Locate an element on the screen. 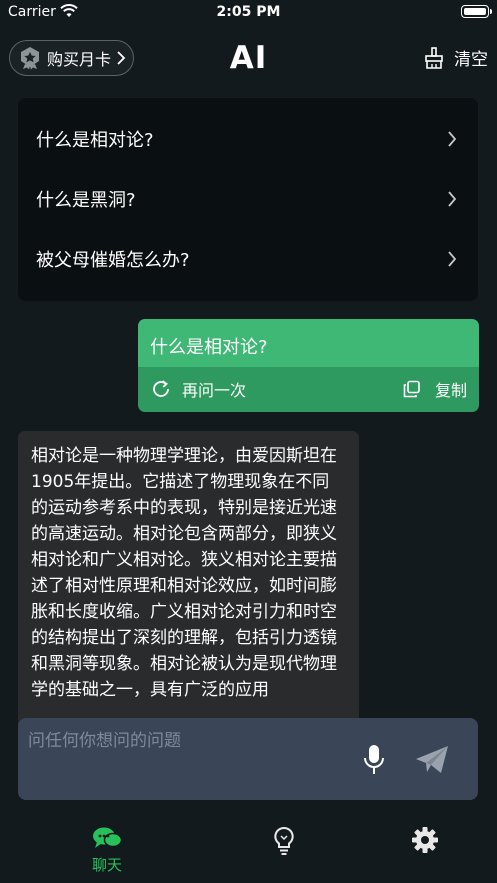 The height and width of the screenshot is (883, 497). refresh-icon is located at coordinates (161, 388).